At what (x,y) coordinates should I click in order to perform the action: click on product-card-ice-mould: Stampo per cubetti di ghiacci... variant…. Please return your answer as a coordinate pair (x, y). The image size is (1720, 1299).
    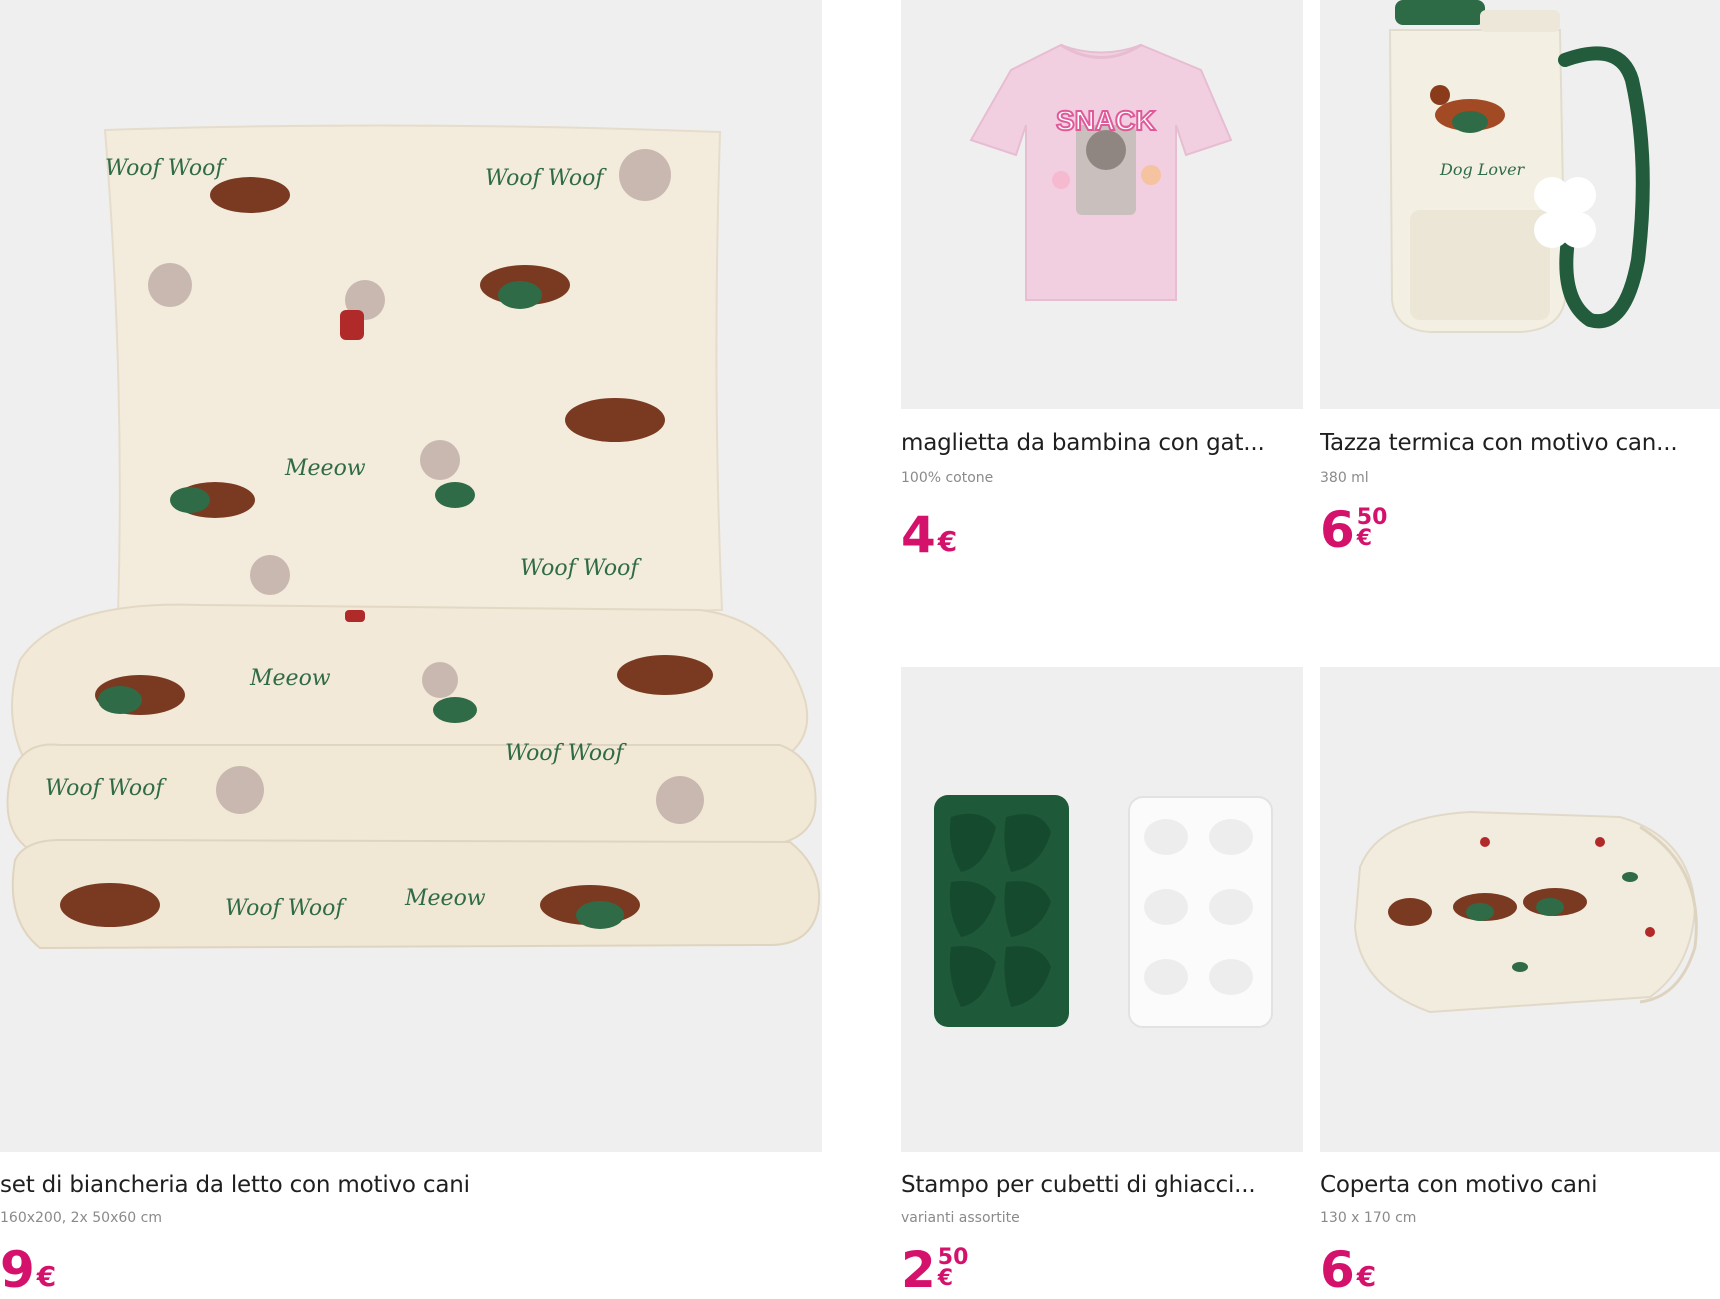
    Looking at the image, I should click on (1102, 983).